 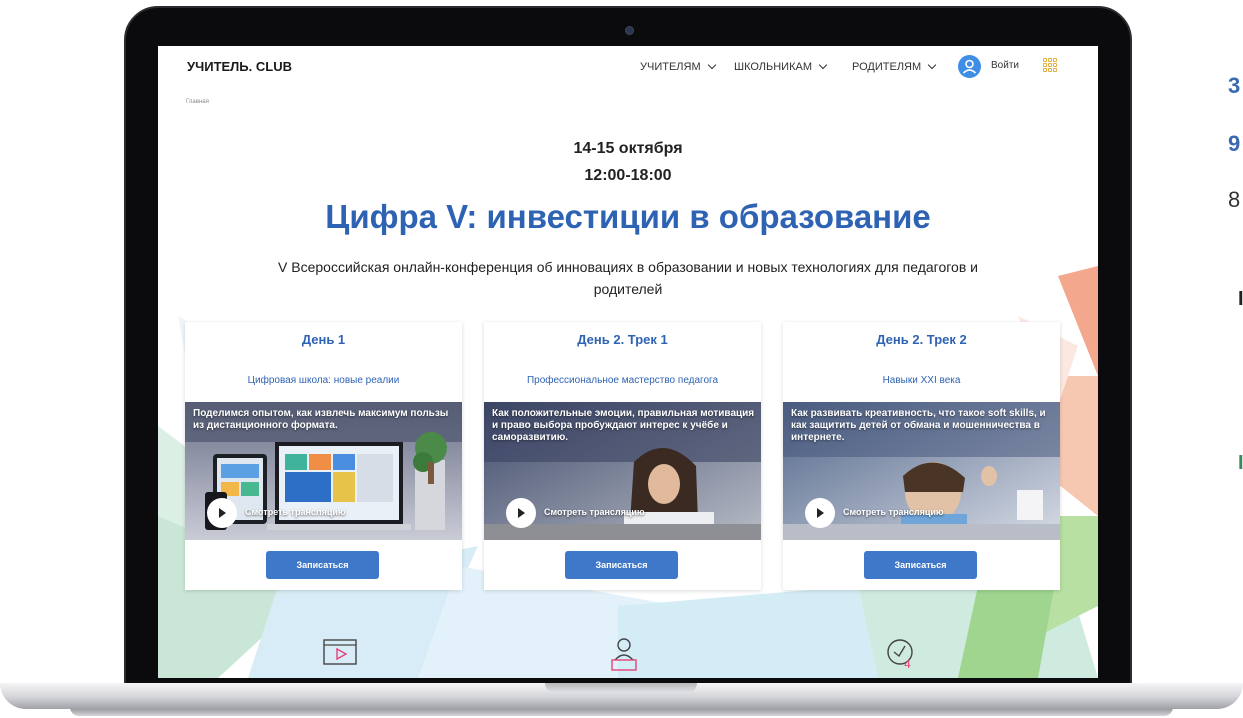 I want to click on user-icon, so click(x=969, y=66).